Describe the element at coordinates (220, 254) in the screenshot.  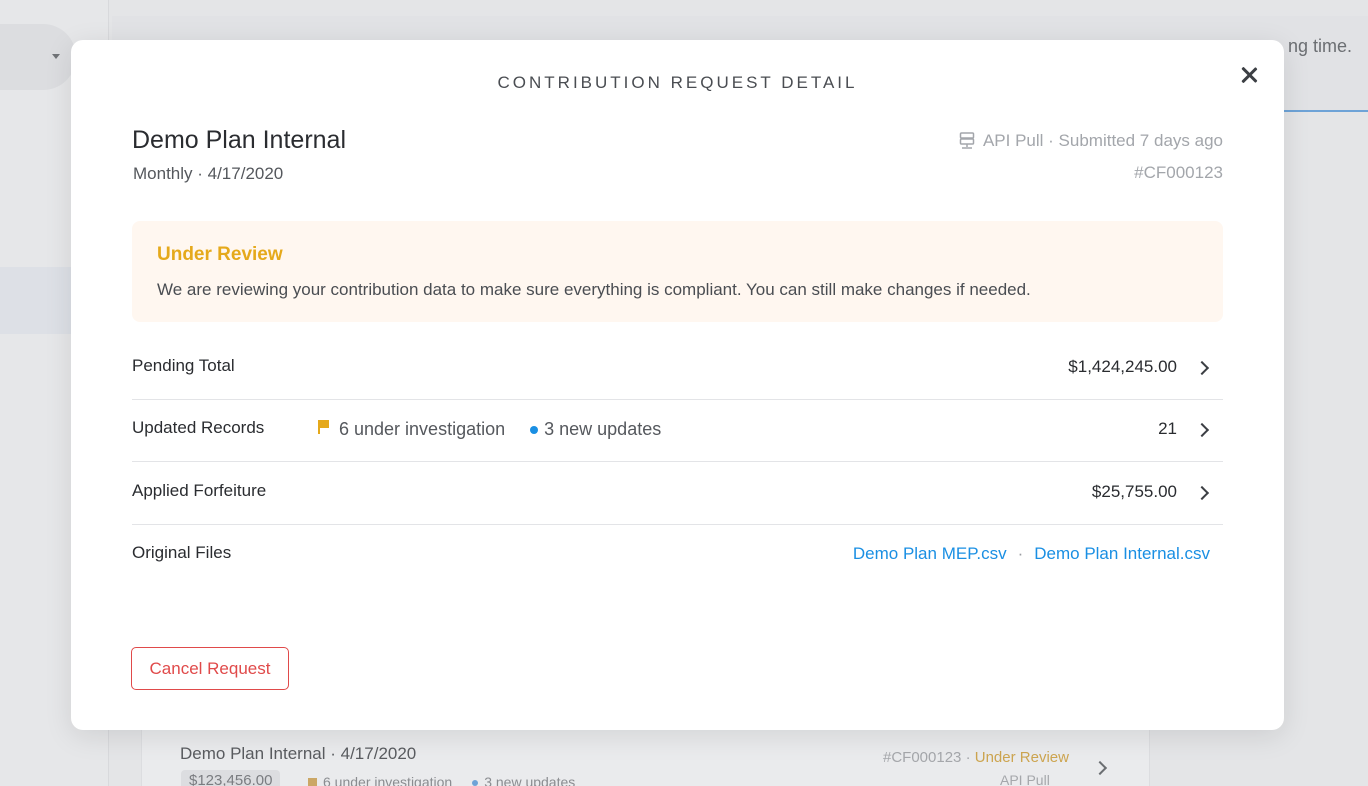
I see `status-title: Under Review` at that location.